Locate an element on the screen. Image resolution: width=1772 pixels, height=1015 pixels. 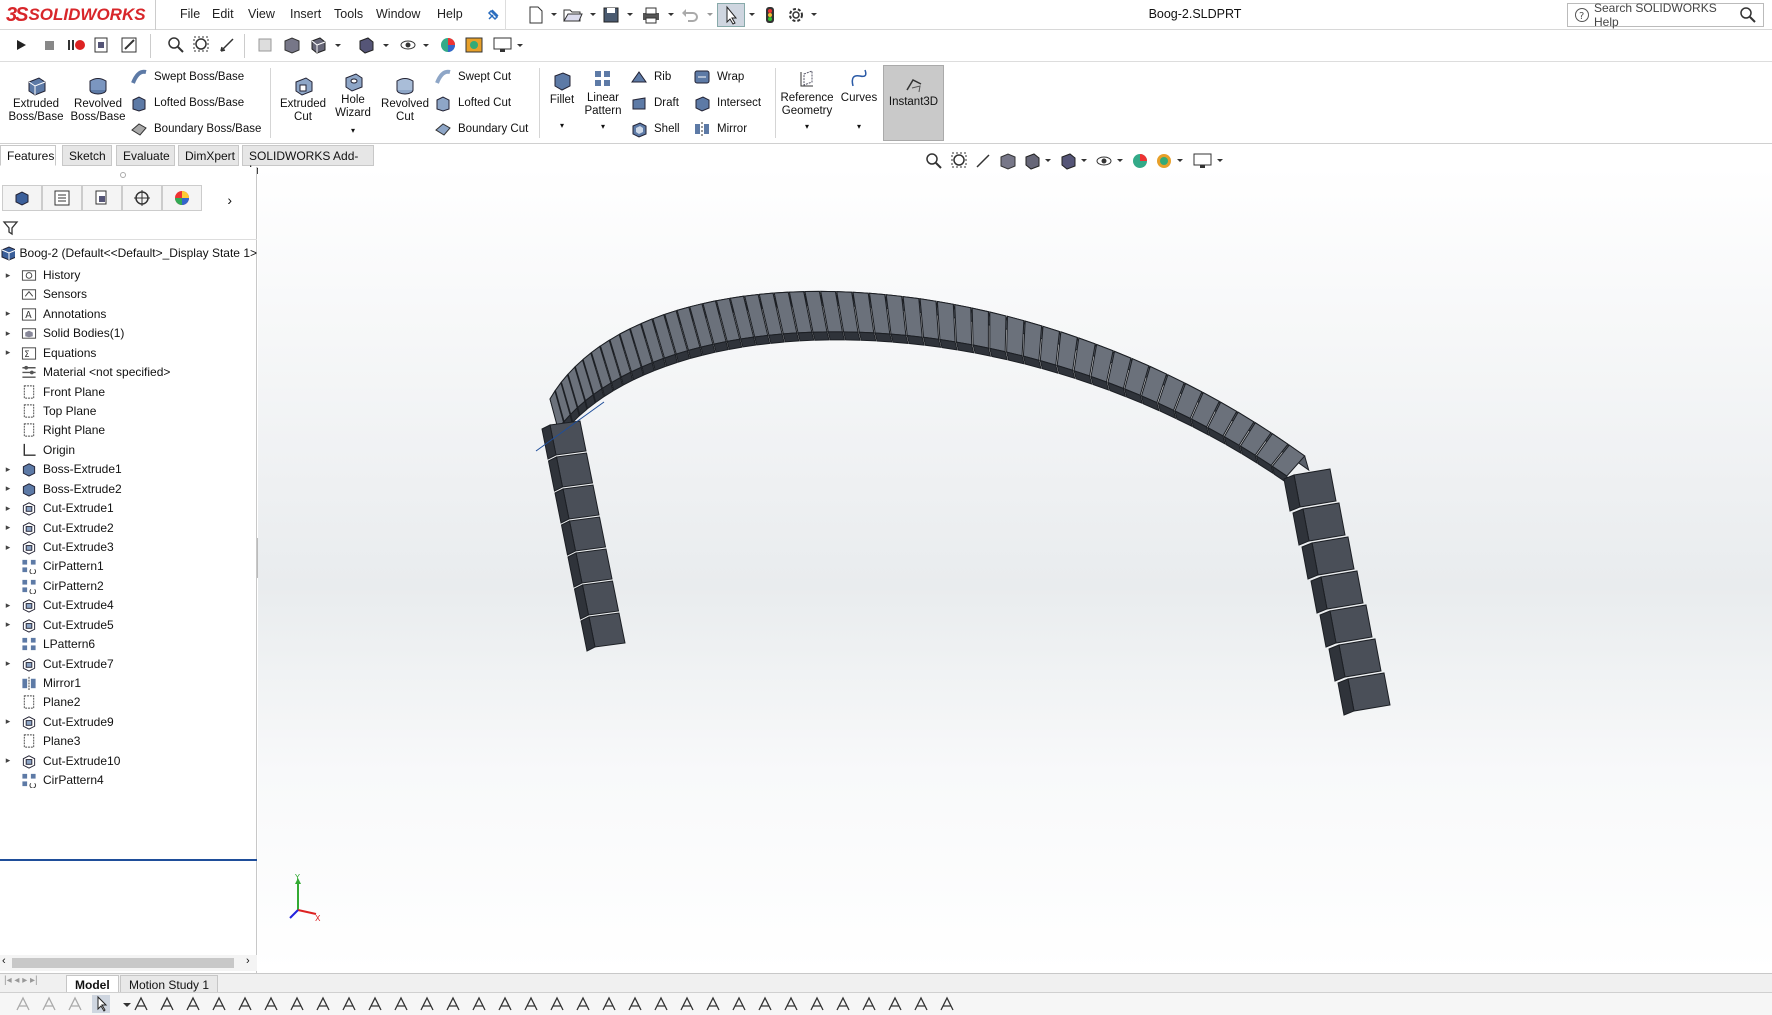
tab-solidworks-add-ins: SOLIDWORKS Add-Ins is located at coordinates (308, 161).